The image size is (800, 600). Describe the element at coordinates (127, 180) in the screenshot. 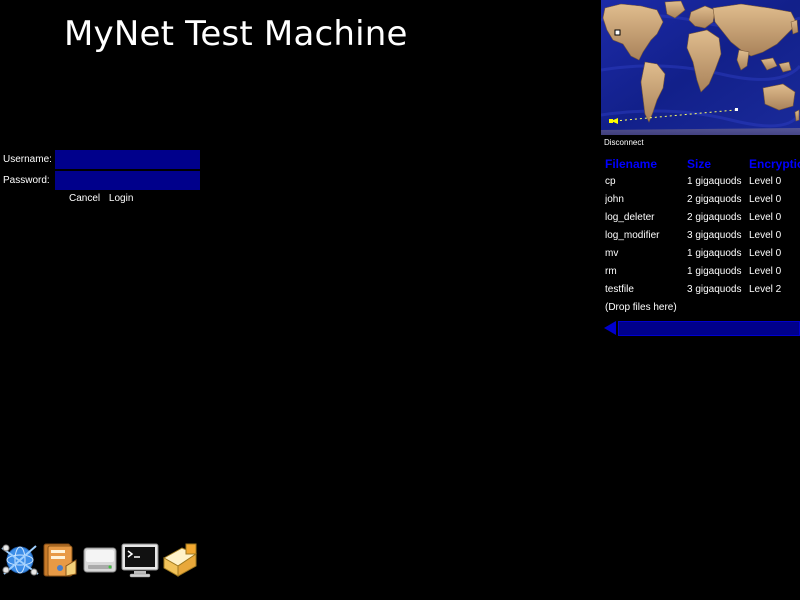

I see `password-input` at that location.